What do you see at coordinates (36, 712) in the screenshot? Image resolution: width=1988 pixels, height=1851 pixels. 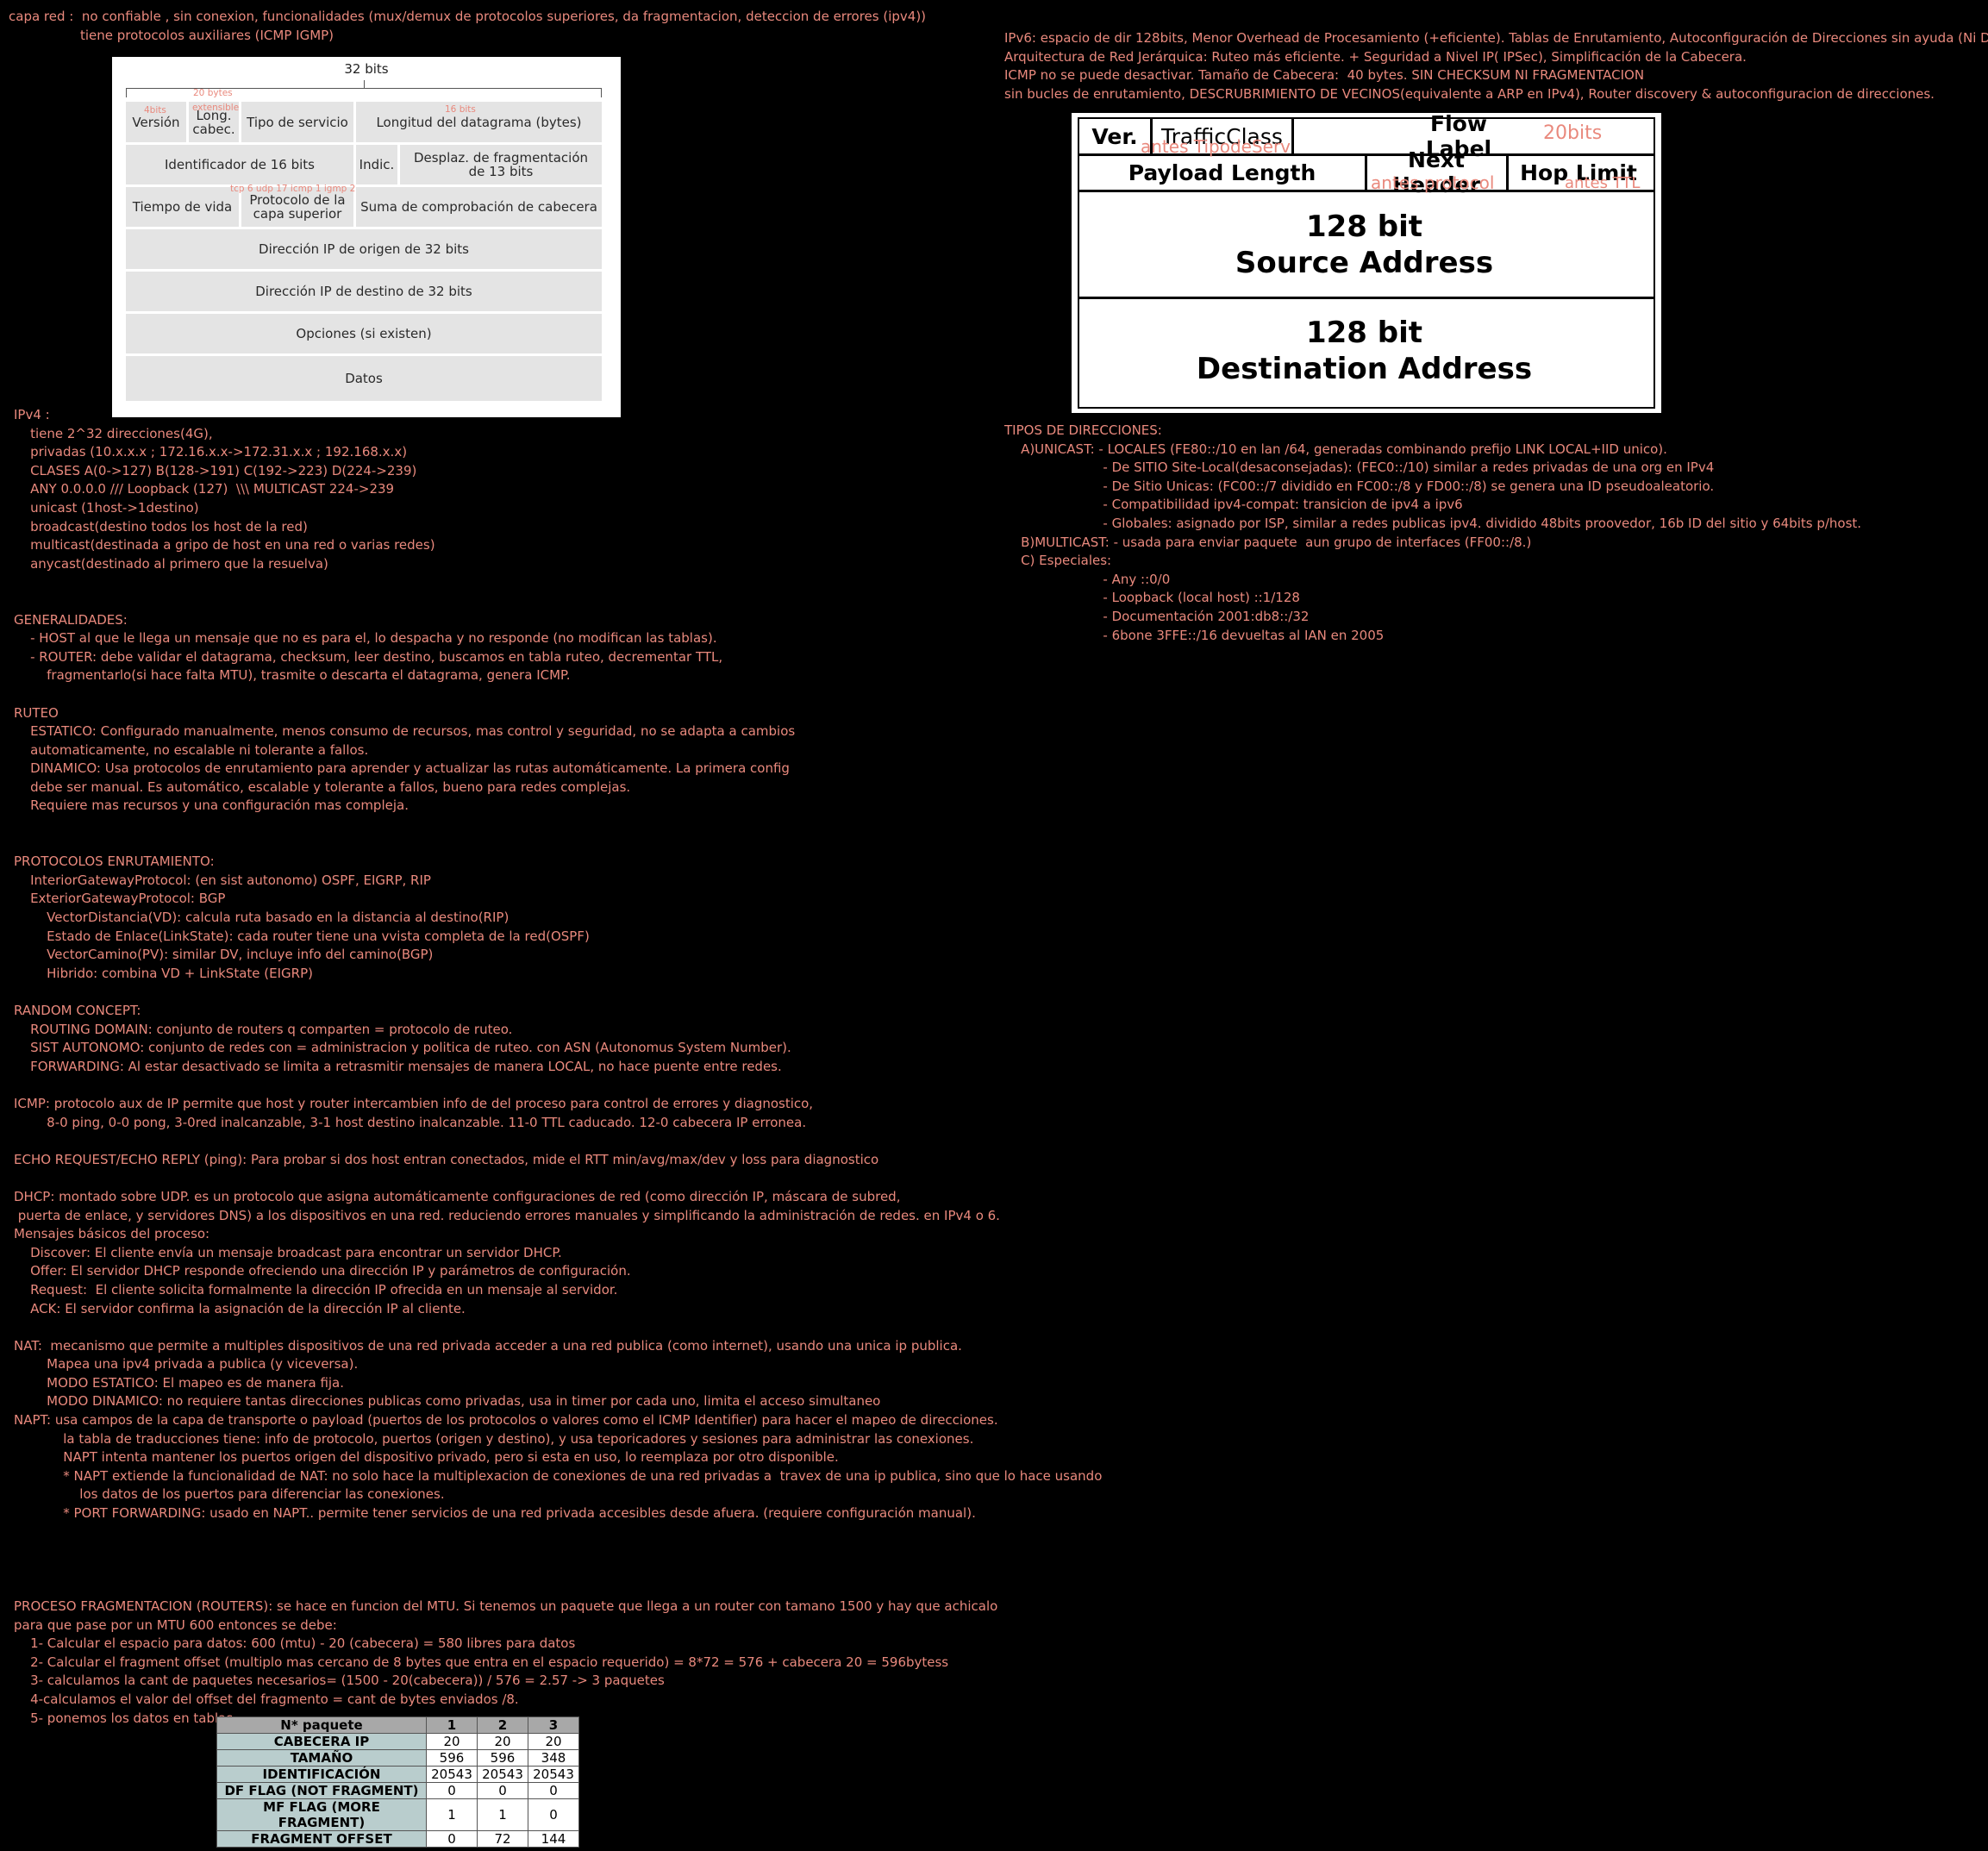 I see `note-line: RUTEO` at bounding box center [36, 712].